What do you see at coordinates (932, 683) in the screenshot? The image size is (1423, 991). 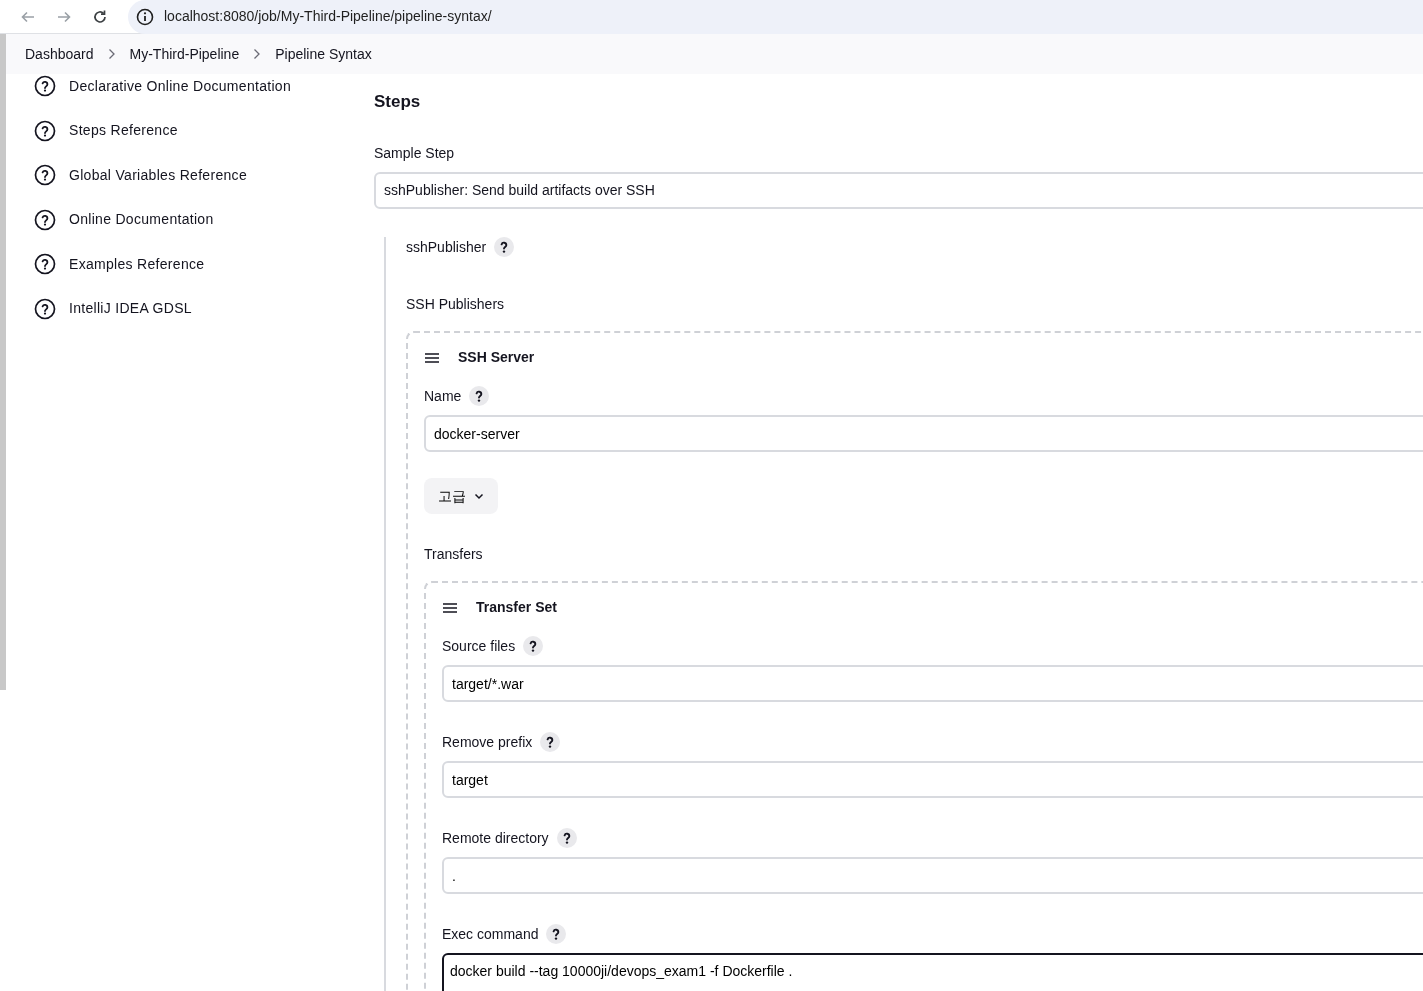 I see `text-field: target/*.war` at bounding box center [932, 683].